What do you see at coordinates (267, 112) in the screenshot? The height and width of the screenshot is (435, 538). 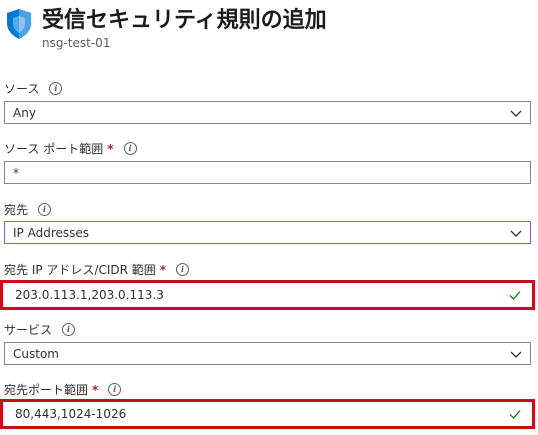 I see `source-dropdown: Any` at bounding box center [267, 112].